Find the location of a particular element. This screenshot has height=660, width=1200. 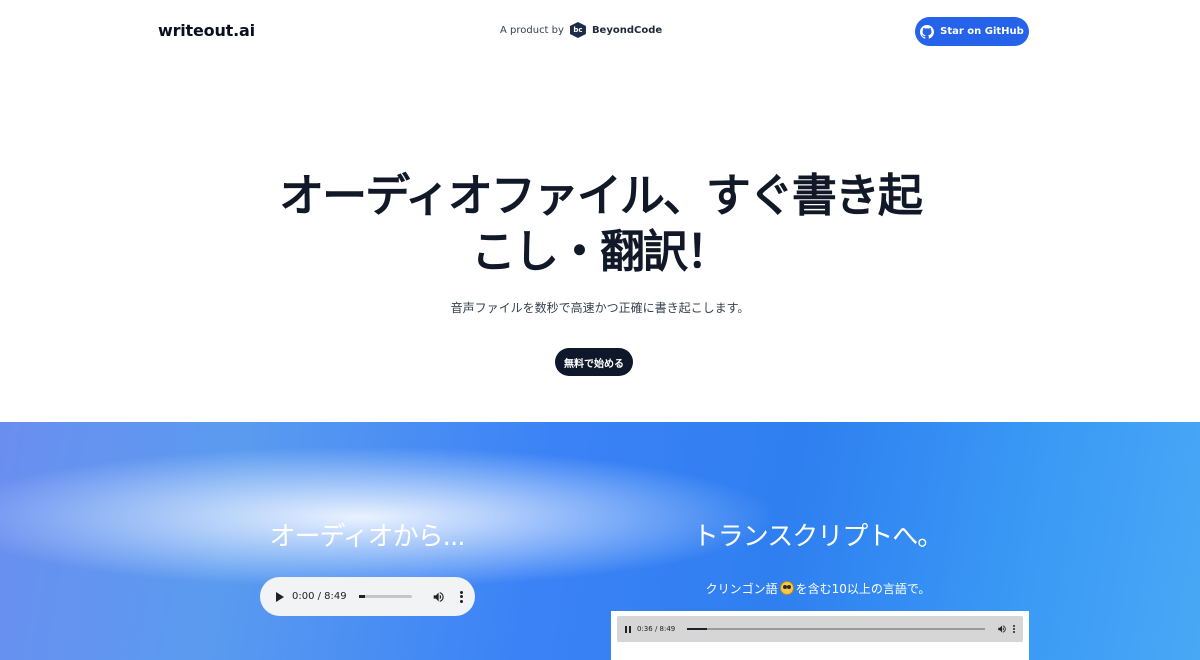

transcript-seek-fill is located at coordinates (697, 629).